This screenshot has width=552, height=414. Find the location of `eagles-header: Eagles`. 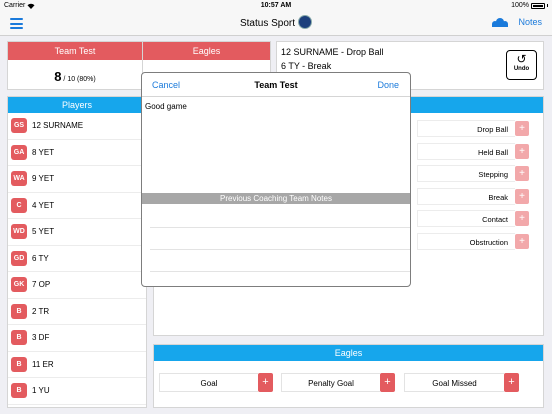

eagles-header: Eagles is located at coordinates (348, 353).